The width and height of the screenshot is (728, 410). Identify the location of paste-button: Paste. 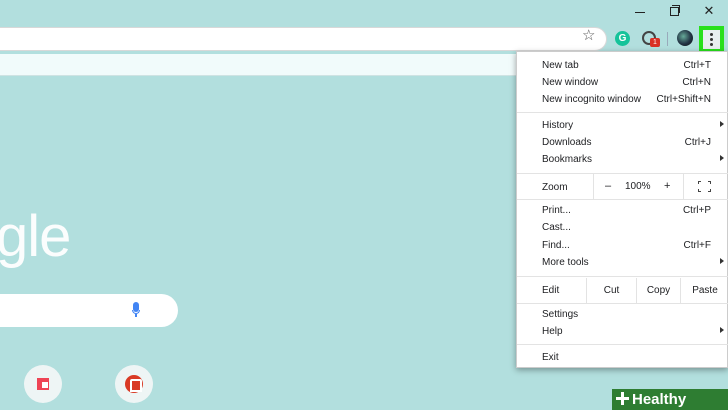
(704, 290).